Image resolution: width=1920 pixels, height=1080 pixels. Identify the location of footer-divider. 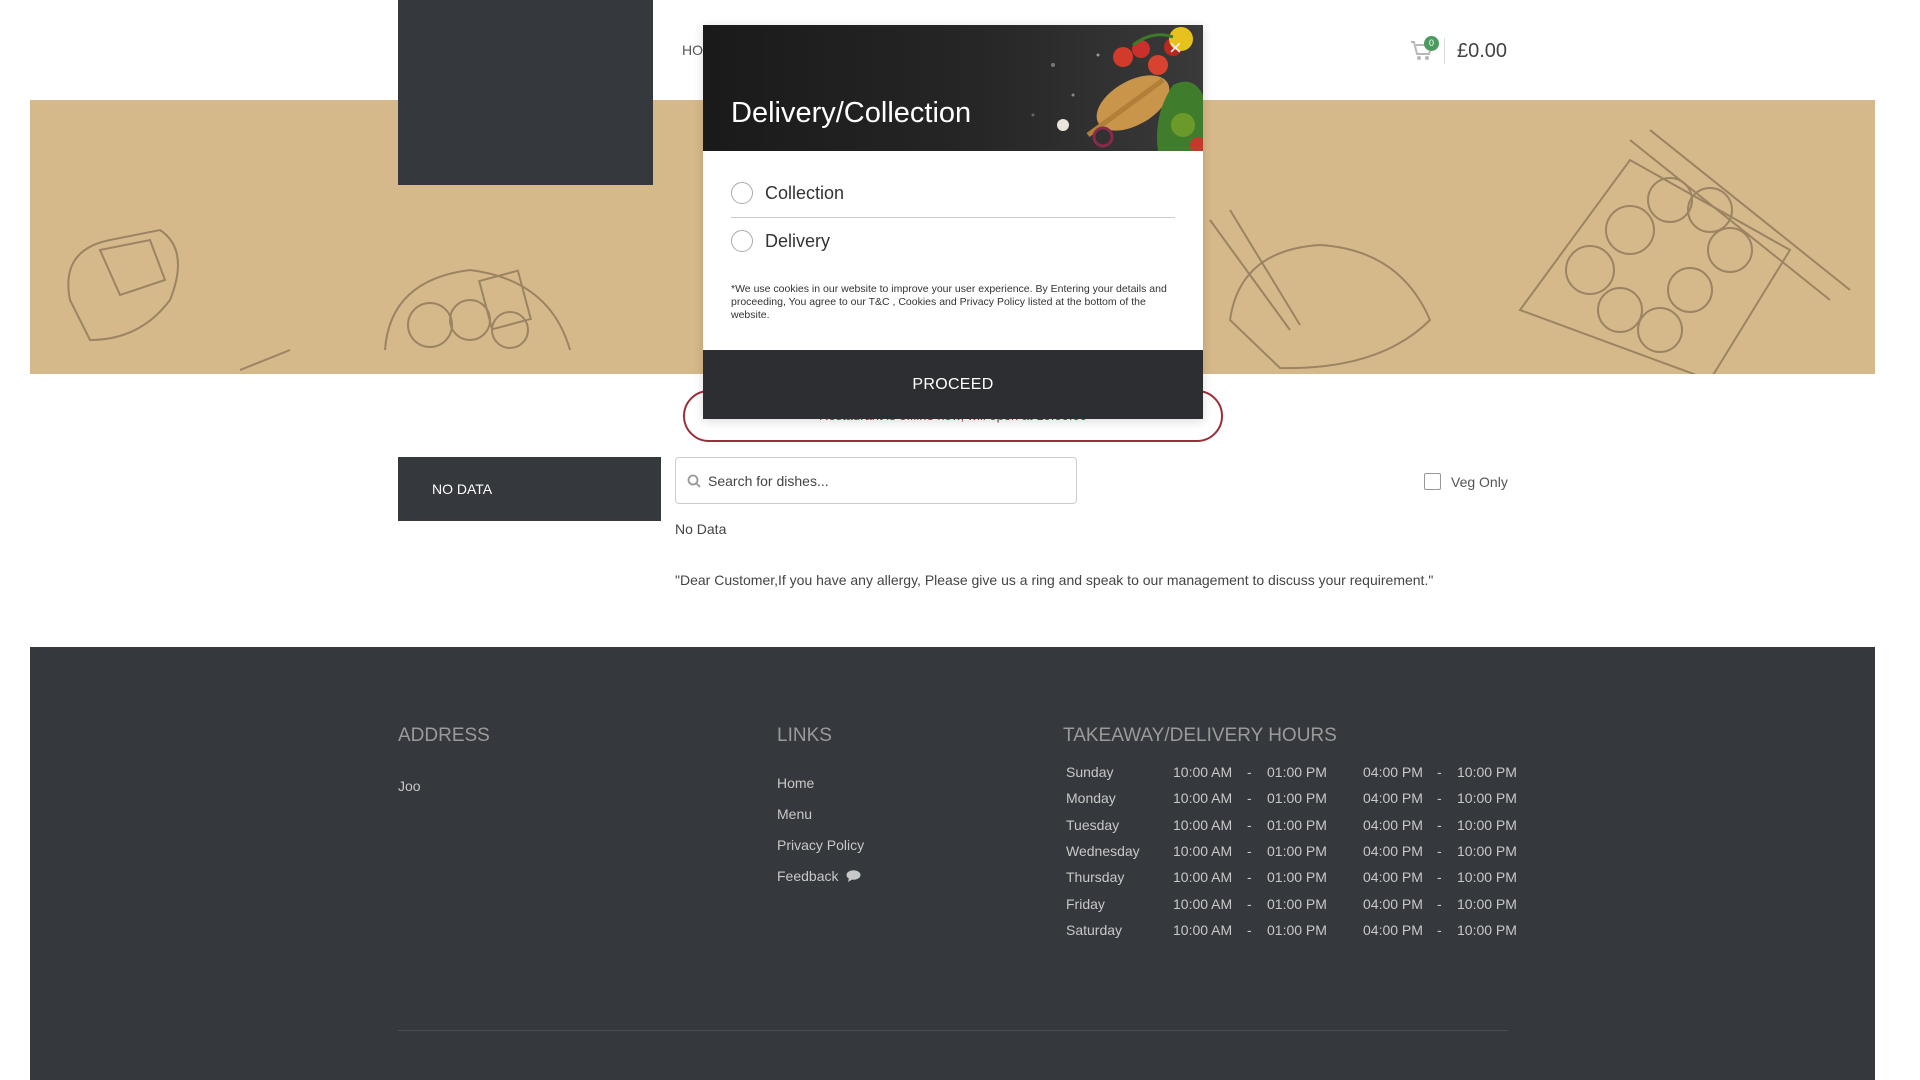
(953, 1030).